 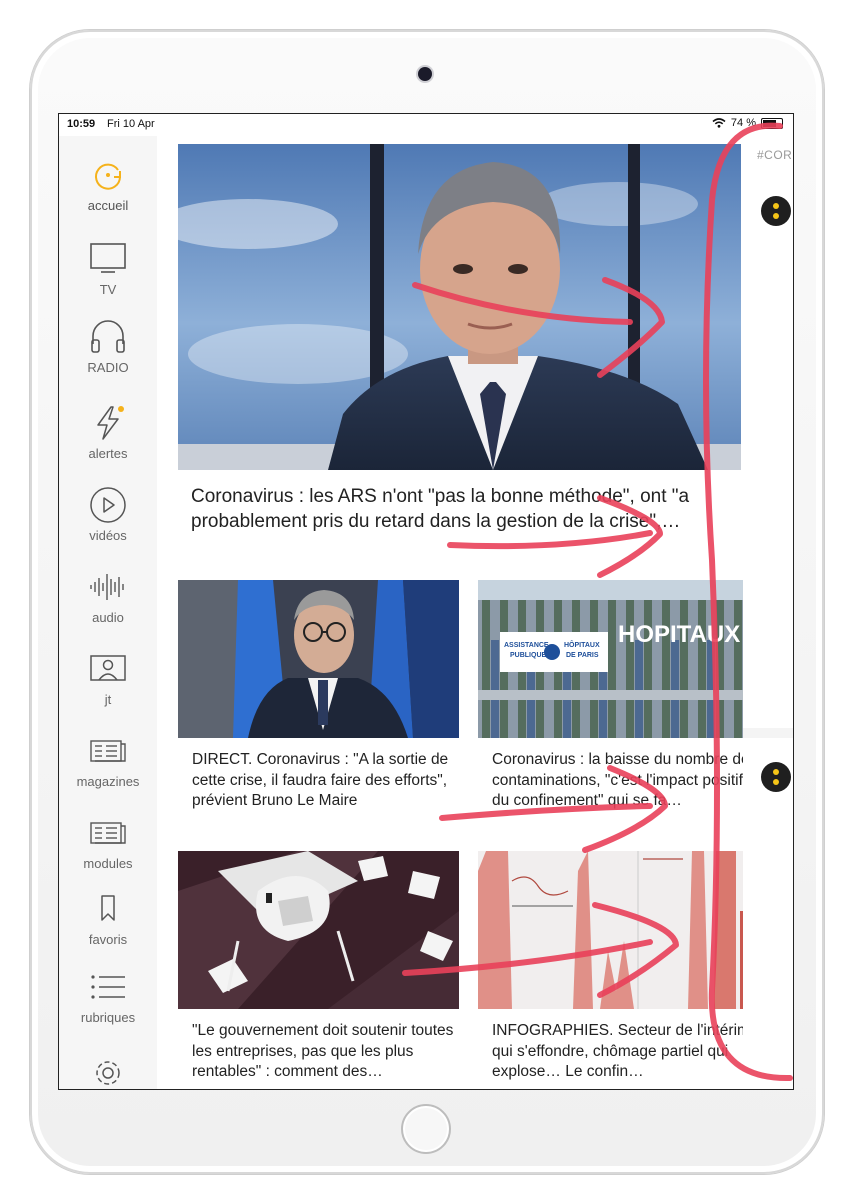 I want to click on status-bar: 10:59 Fri 10 Apr 74 %, so click(x=426, y=125).